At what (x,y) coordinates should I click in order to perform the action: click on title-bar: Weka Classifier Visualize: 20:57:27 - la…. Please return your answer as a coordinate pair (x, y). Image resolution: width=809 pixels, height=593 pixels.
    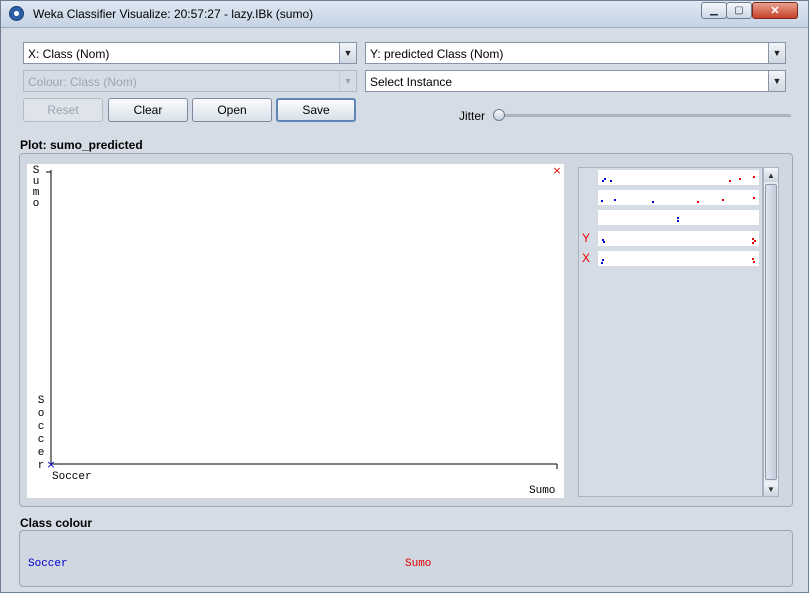
    Looking at the image, I should click on (404, 14).